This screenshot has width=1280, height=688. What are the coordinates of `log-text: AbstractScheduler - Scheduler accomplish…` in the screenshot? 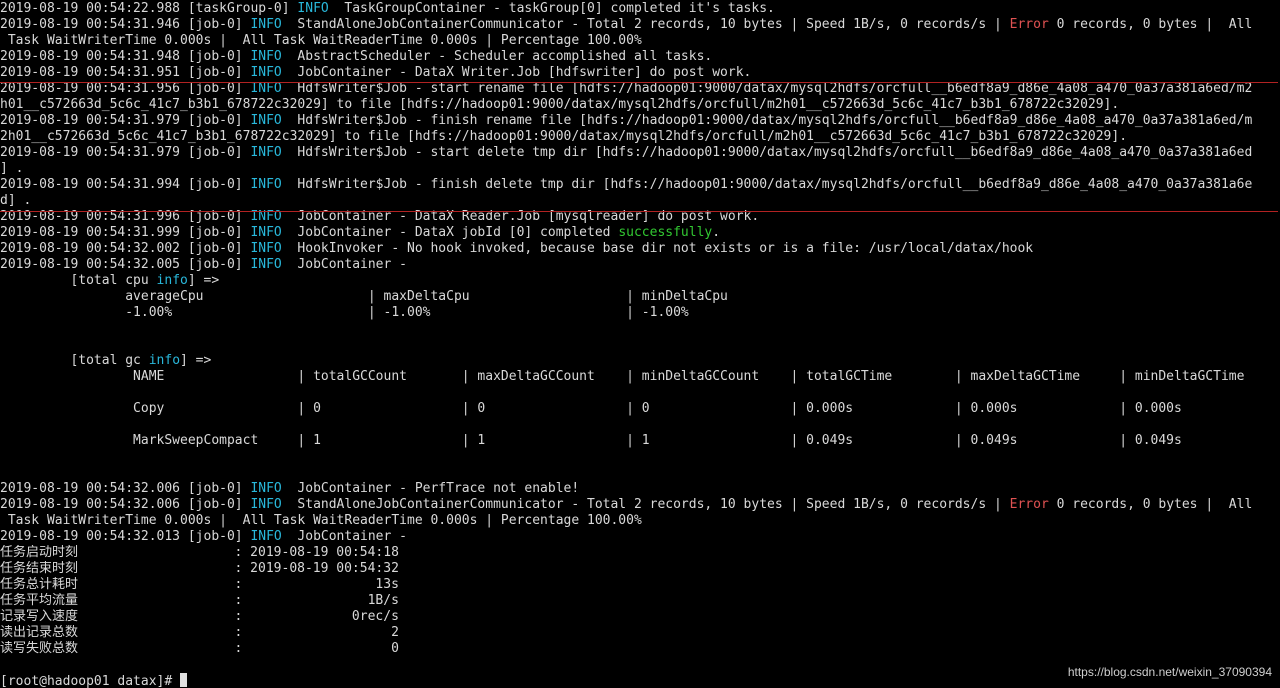 It's located at (497, 56).